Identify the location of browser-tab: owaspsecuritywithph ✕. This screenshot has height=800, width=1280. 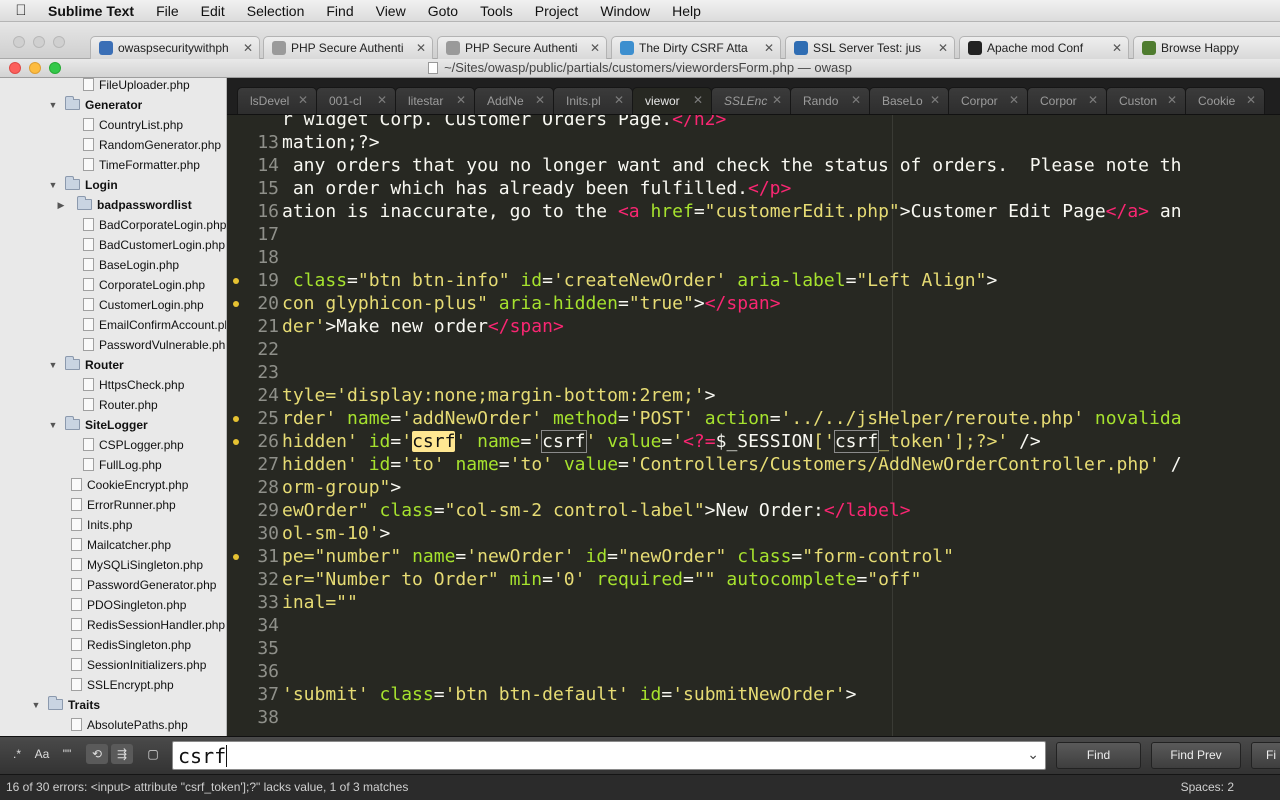
(175, 47).